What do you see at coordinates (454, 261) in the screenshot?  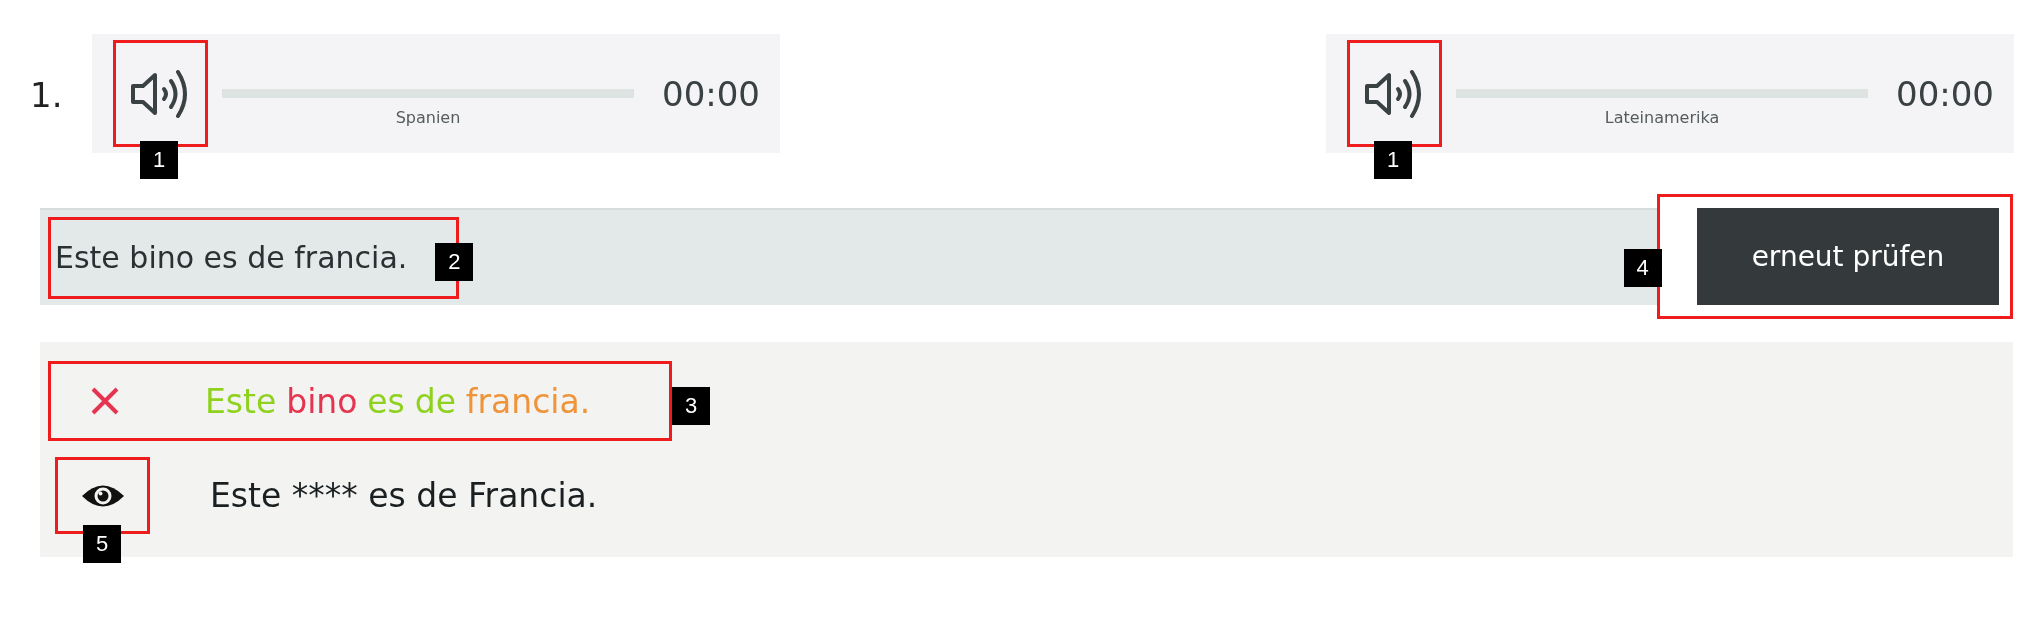 I see `callout-badge: 2` at bounding box center [454, 261].